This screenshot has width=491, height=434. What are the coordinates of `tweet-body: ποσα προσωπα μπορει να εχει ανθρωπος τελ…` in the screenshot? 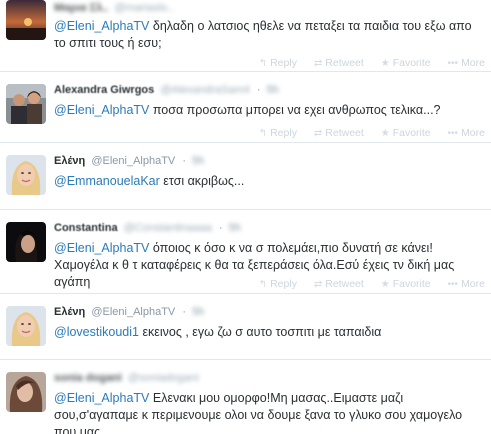 It's located at (295, 110).